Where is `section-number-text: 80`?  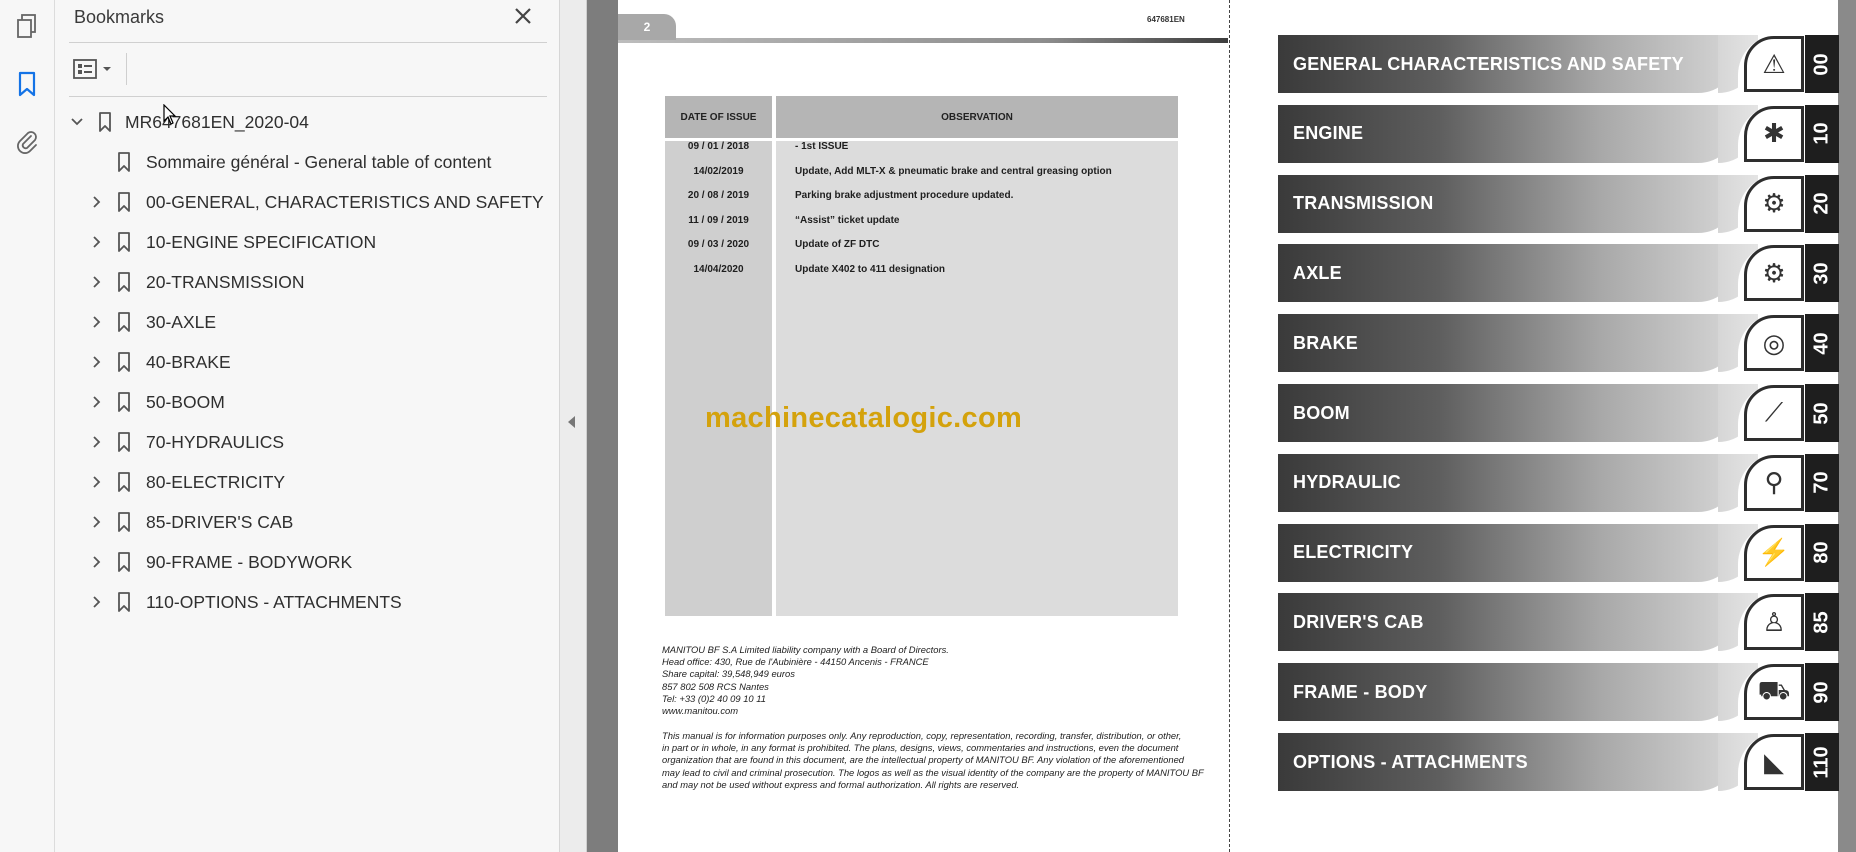
section-number-text: 80 is located at coordinates (1821, 552).